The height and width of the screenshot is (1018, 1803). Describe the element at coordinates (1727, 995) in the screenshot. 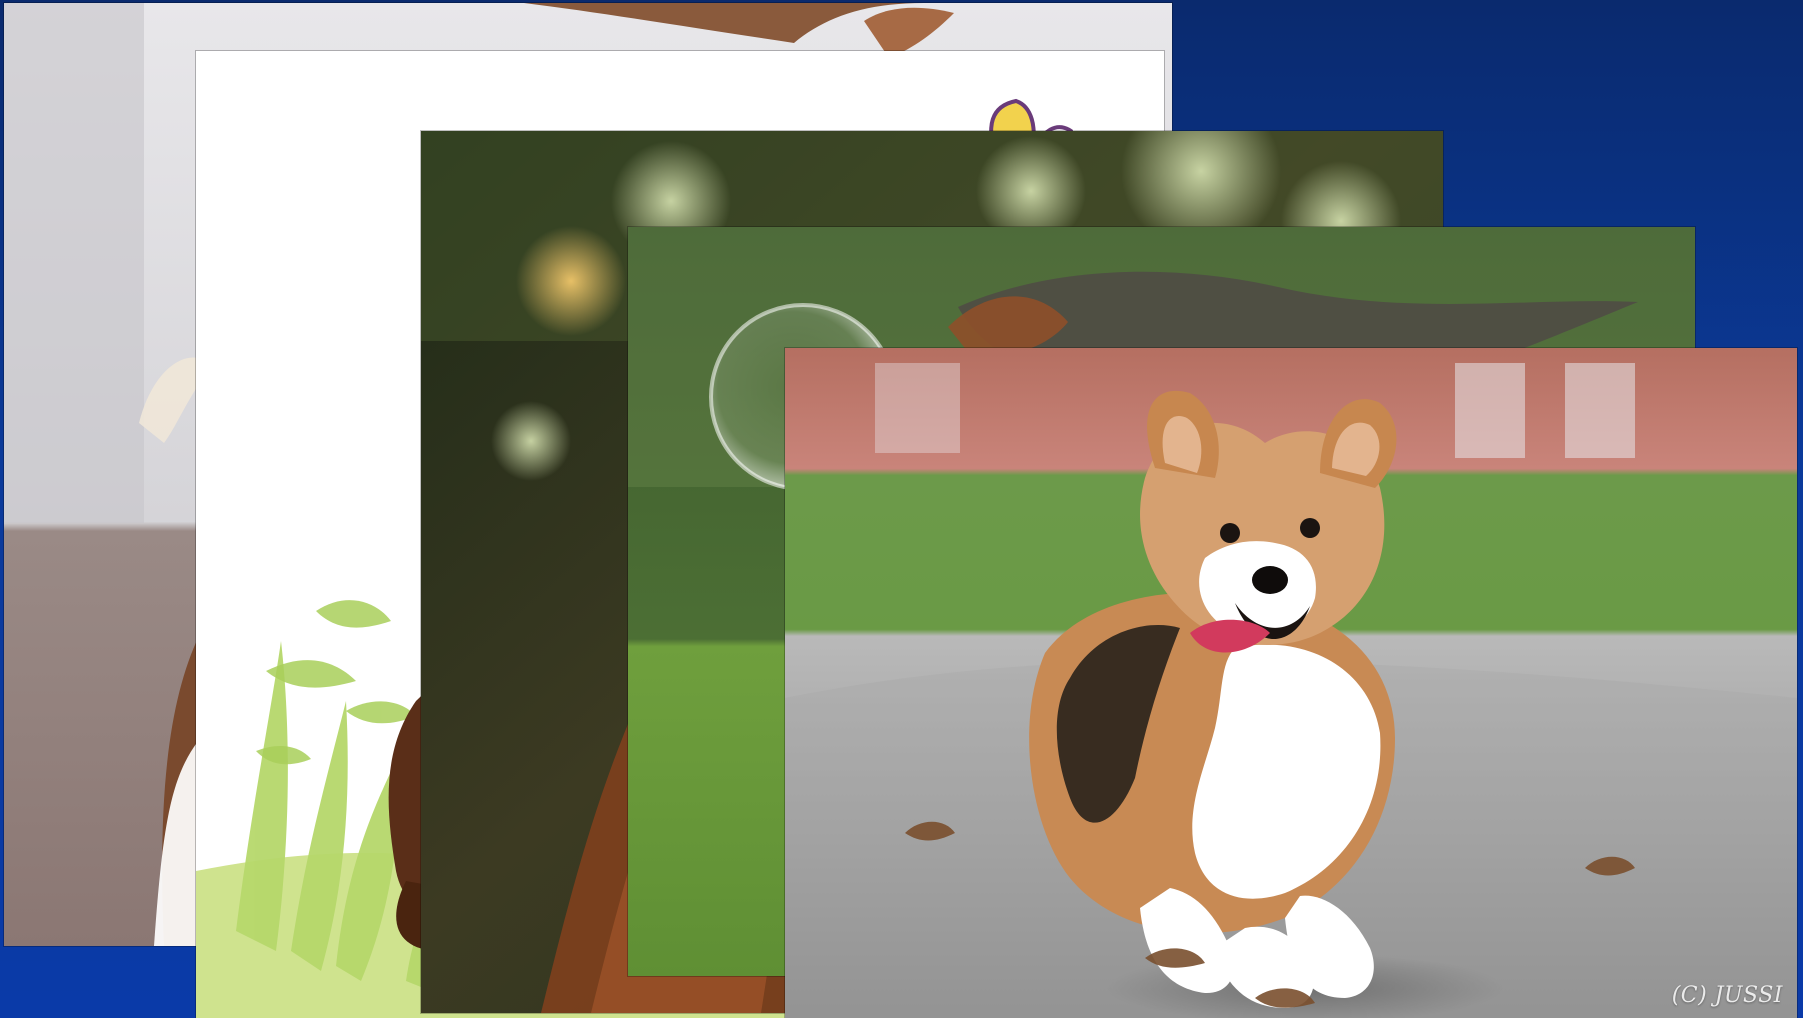

I see `photo-watermark: (C) JUSSI` at that location.